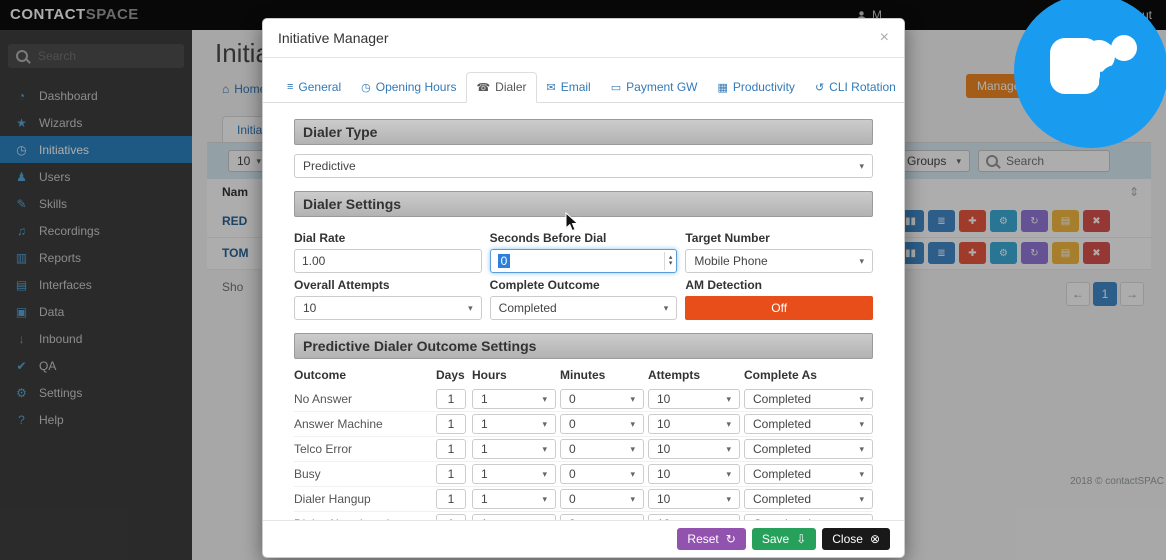  Describe the element at coordinates (779, 308) in the screenshot. I see `am-detection-toggle: Off` at that location.